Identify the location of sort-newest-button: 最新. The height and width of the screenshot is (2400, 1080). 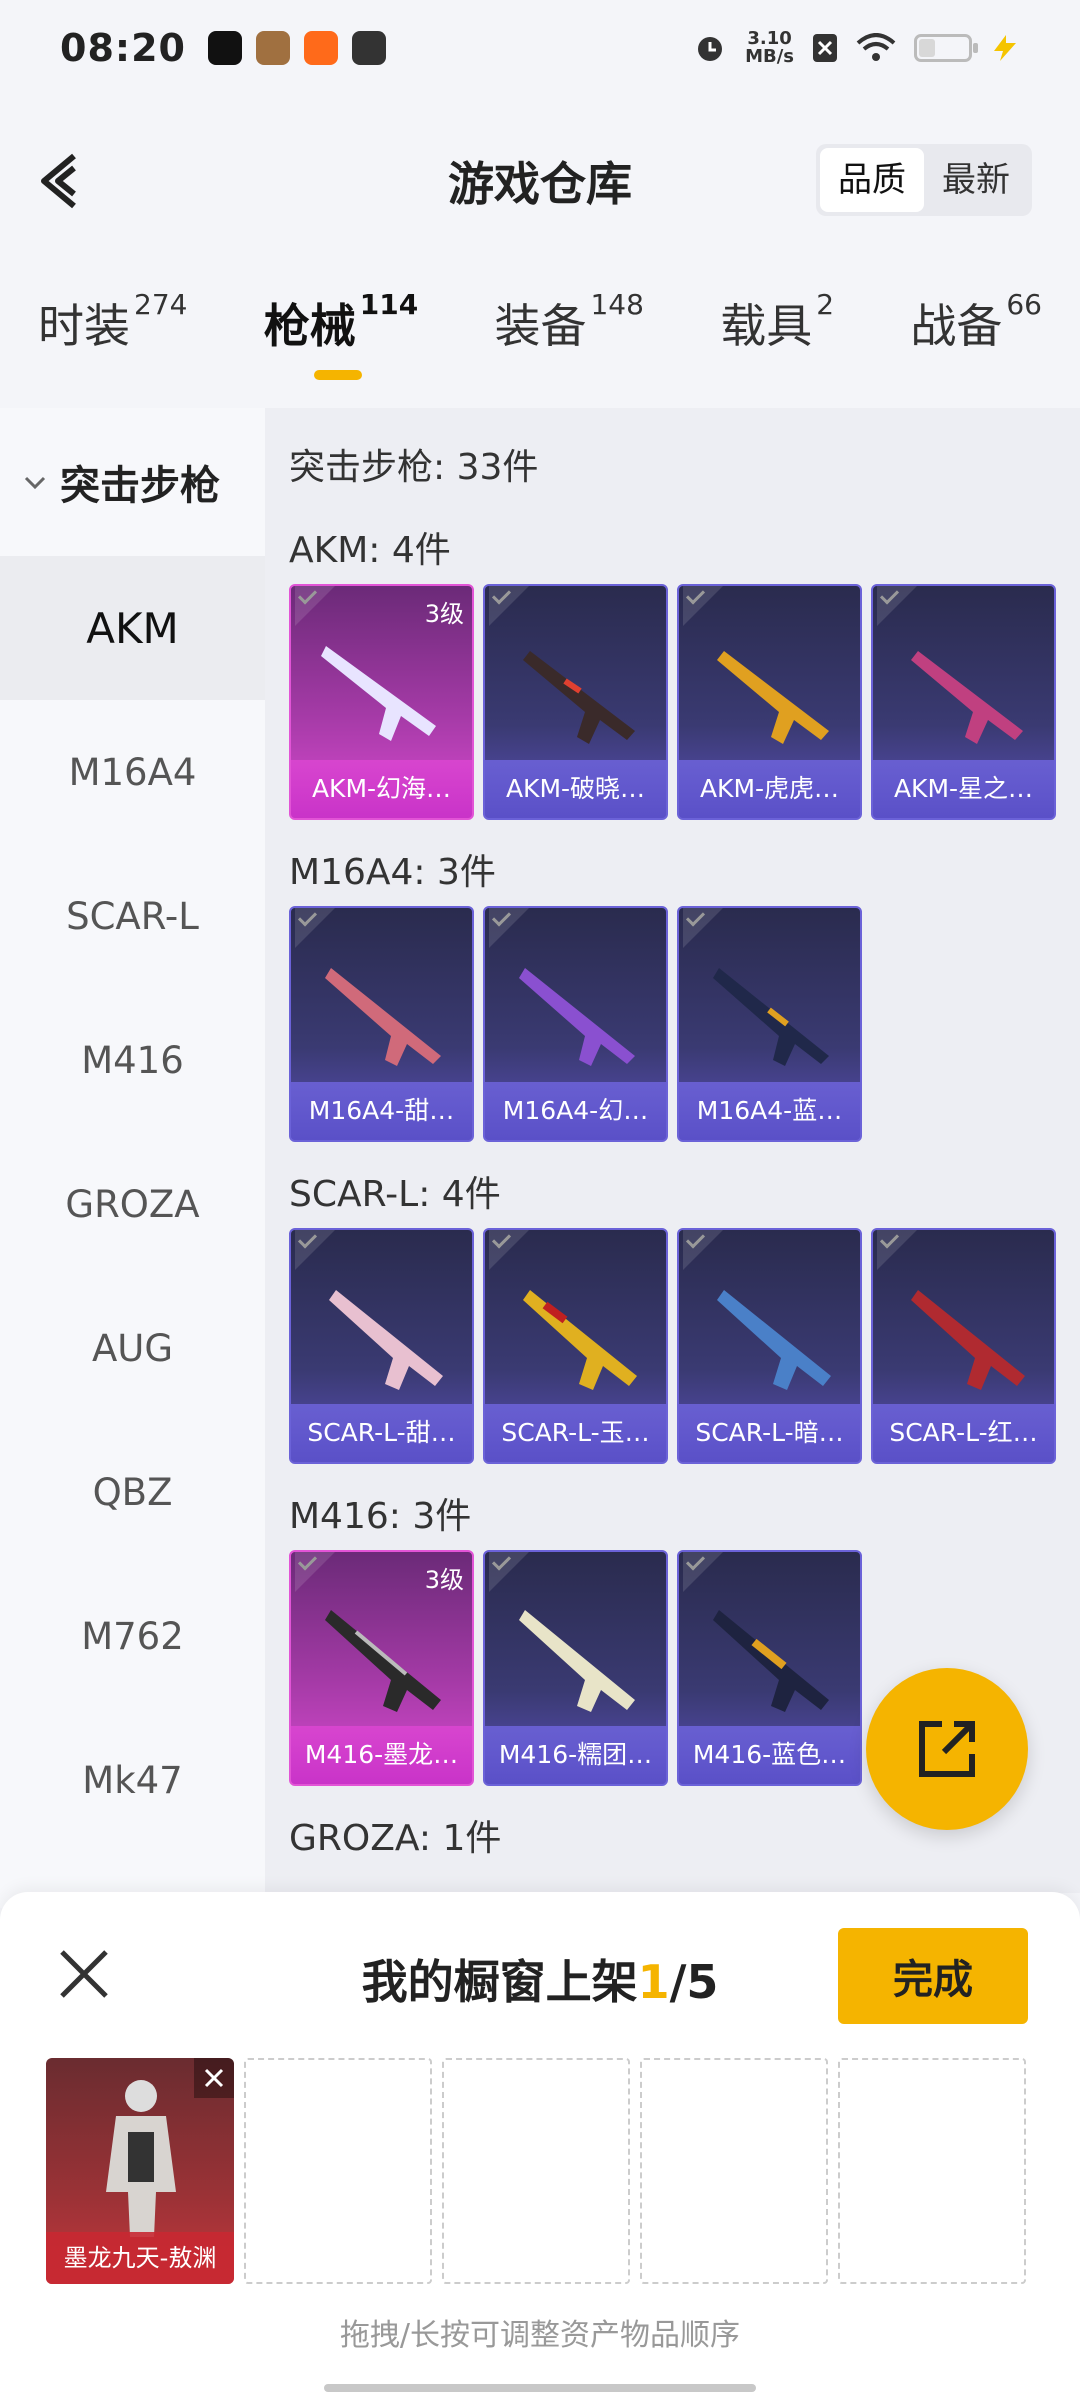
(976, 180).